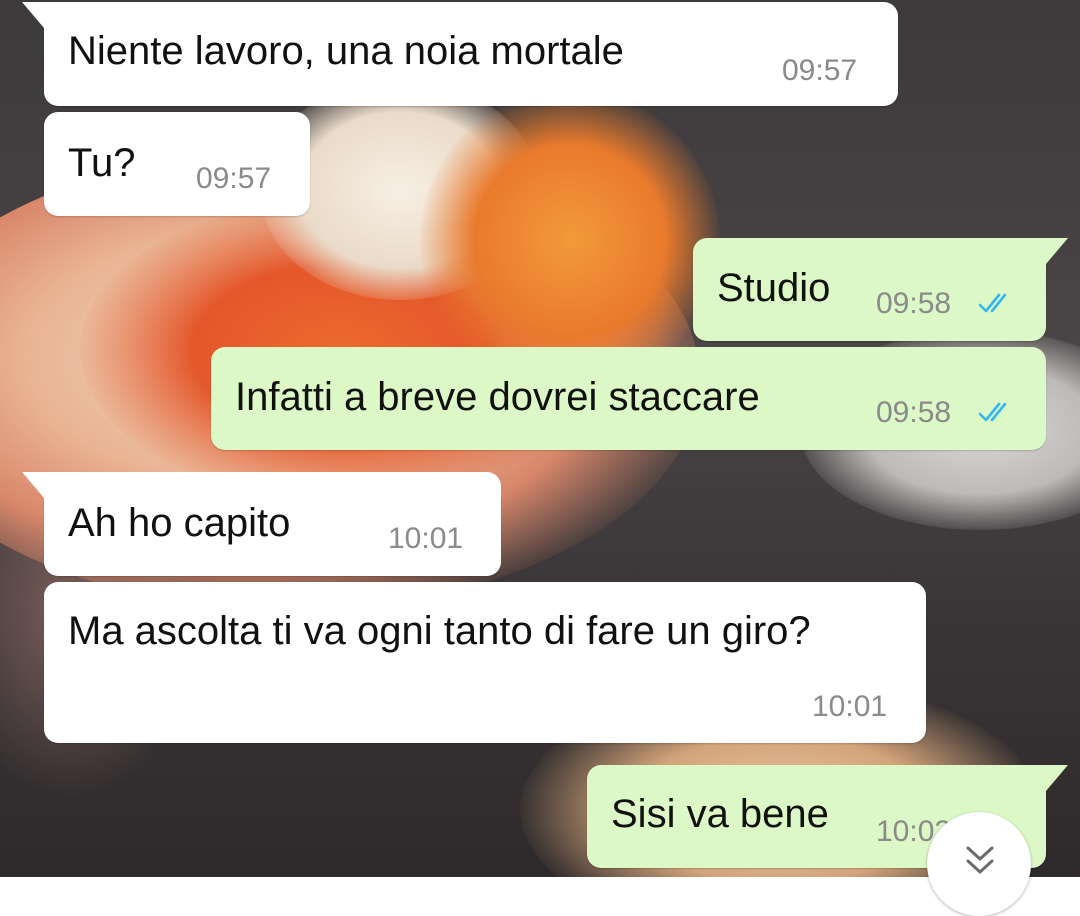 The width and height of the screenshot is (1080, 916). I want to click on message-text: Sisi va bene, so click(720, 814).